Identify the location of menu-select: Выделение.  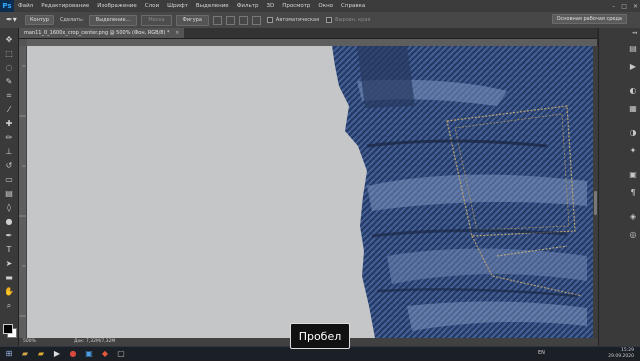
(212, 6).